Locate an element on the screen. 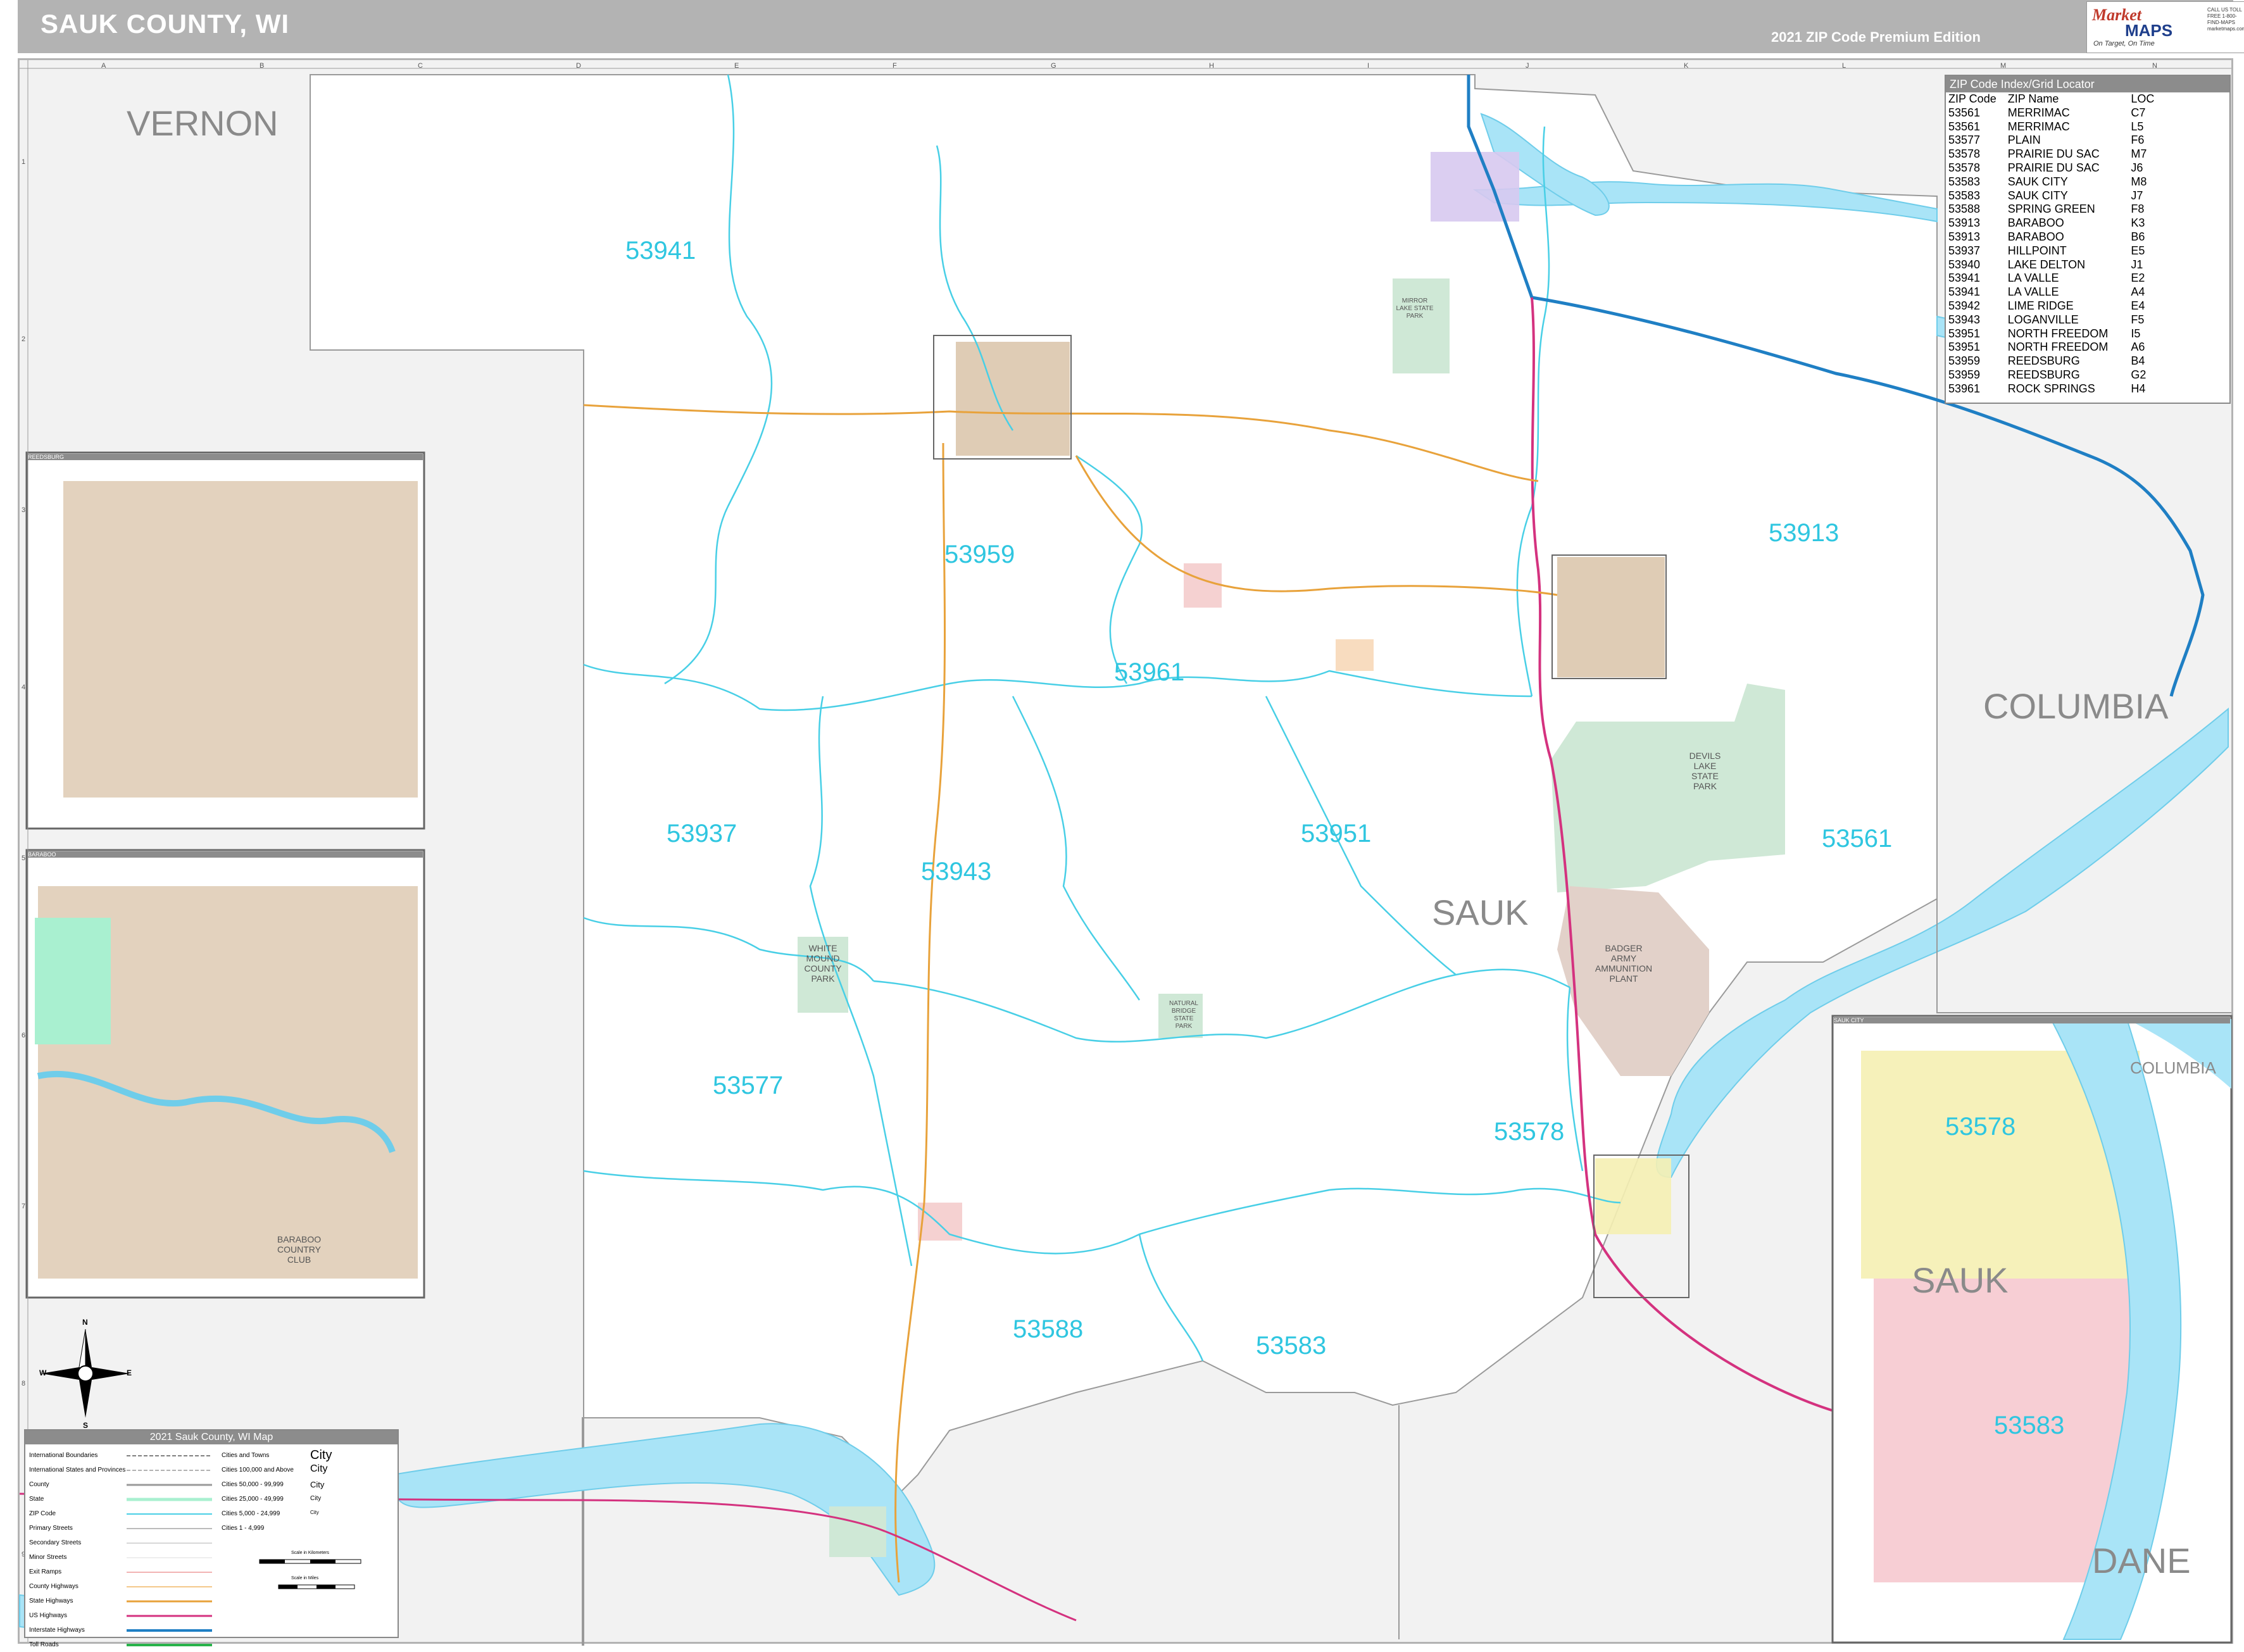  zip-name-cell: LOGANVILLE is located at coordinates (2043, 319).